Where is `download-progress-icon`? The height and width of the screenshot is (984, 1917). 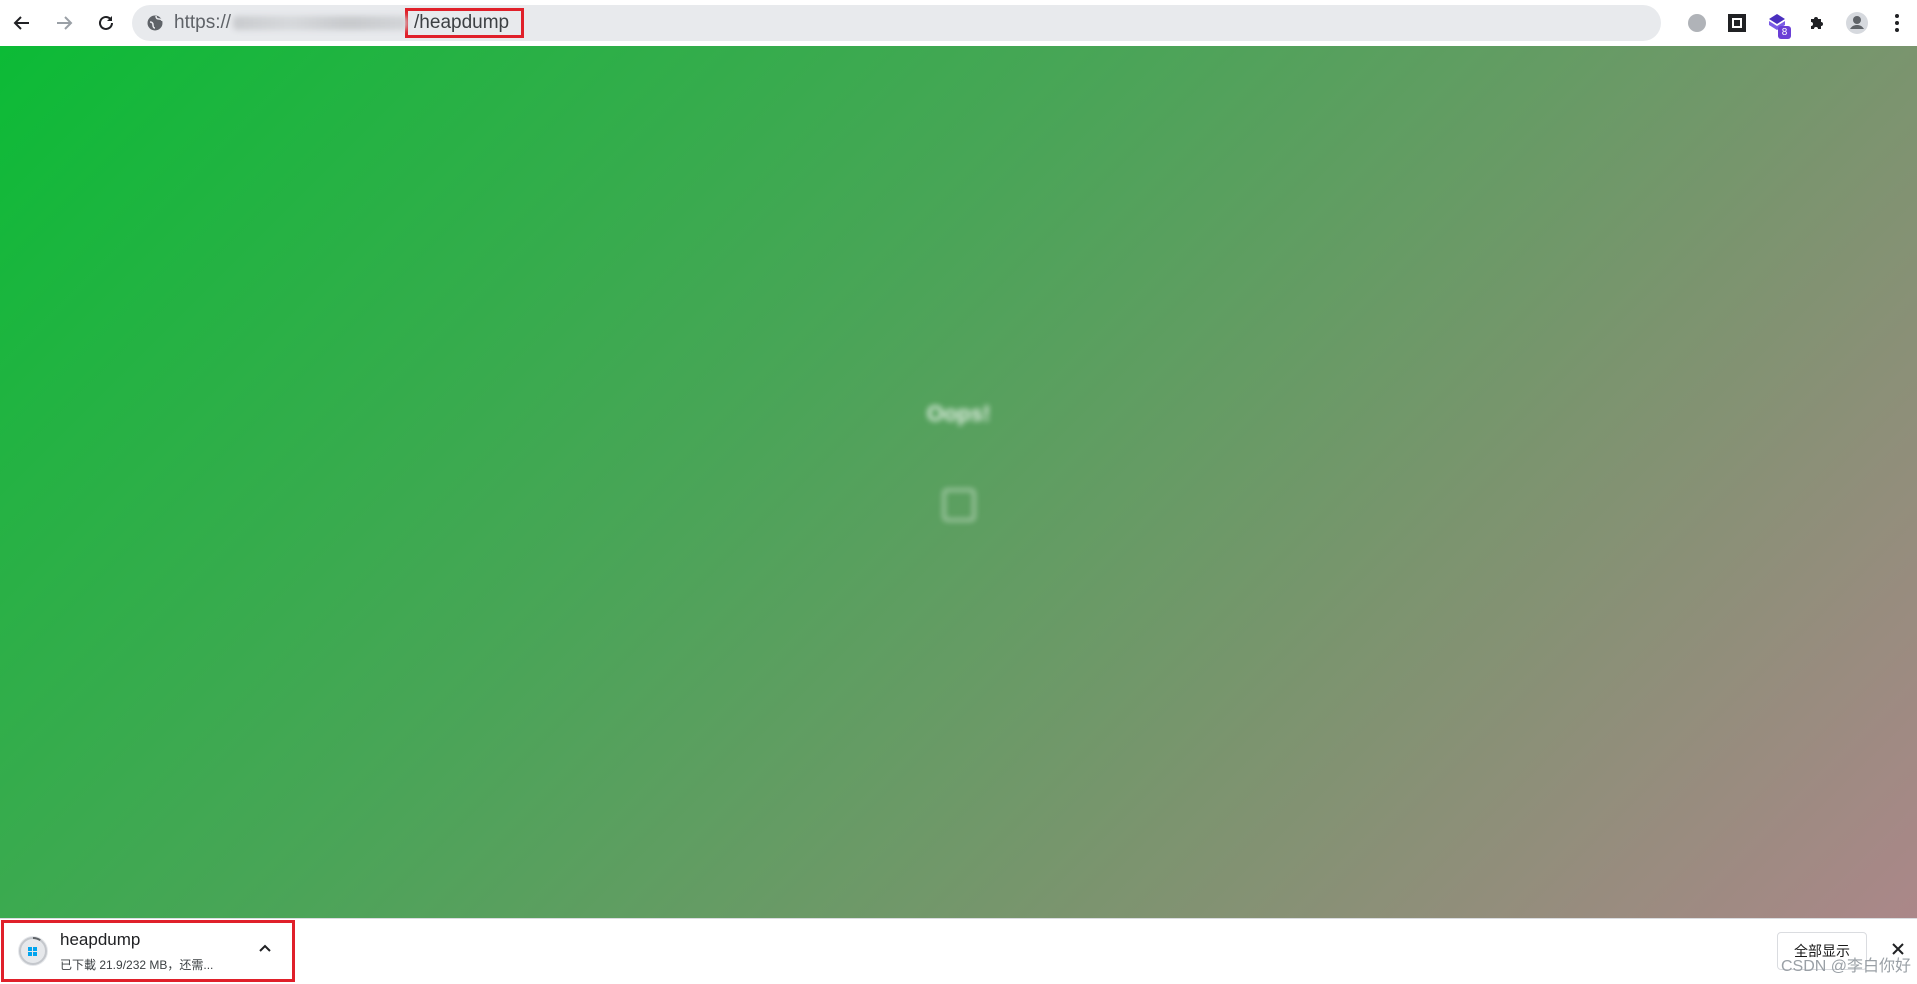 download-progress-icon is located at coordinates (33, 951).